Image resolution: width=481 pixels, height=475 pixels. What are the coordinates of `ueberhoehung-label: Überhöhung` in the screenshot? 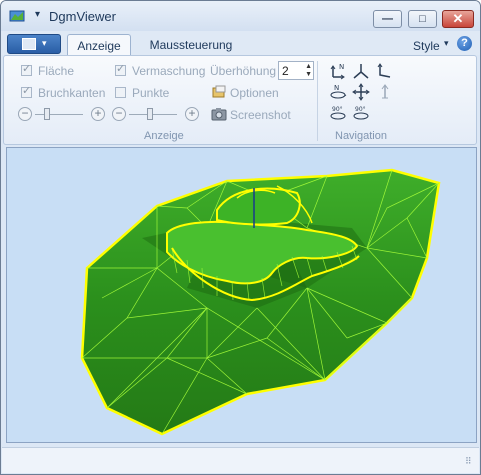 It's located at (243, 71).